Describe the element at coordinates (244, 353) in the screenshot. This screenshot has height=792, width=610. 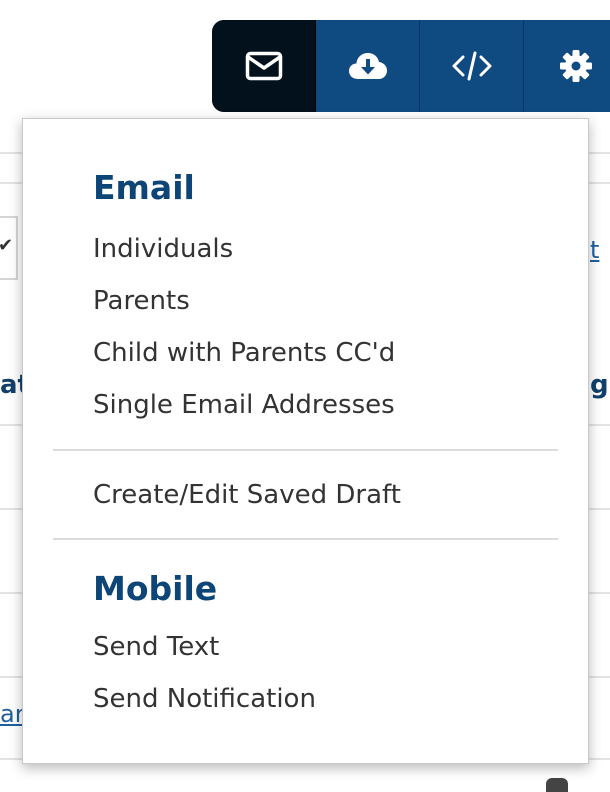
I see `menu-item-child-with-parents-ccd: Child with Parents CC'd` at that location.